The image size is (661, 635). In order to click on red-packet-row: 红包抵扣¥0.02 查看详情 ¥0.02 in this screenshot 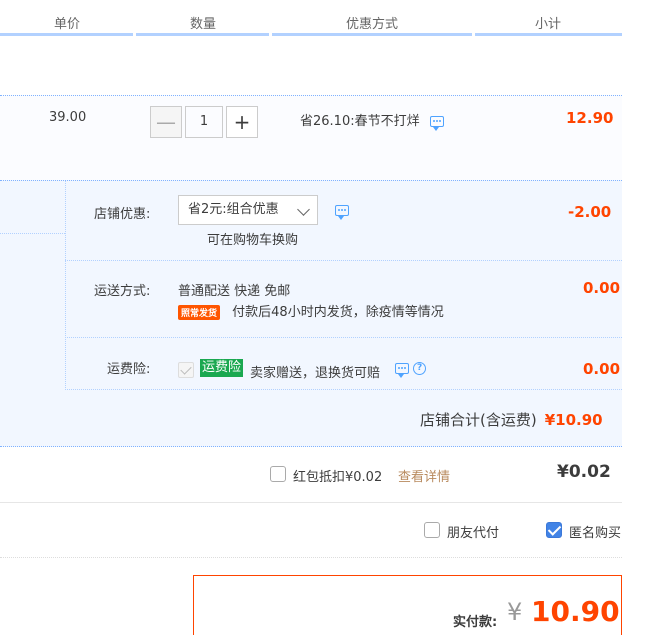, I will do `click(311, 475)`.